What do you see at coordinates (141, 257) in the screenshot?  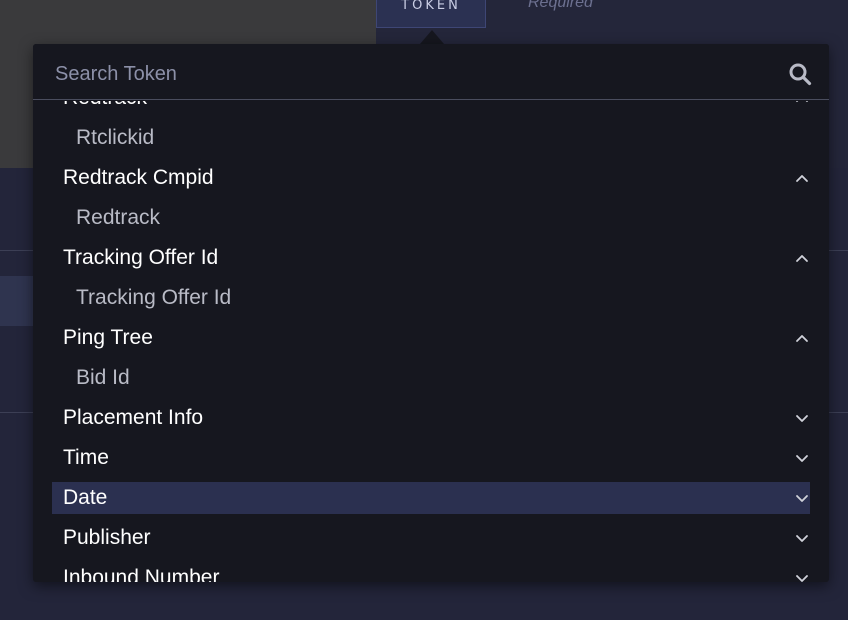 I see `token-group-label: Tracking Offer Id` at bounding box center [141, 257].